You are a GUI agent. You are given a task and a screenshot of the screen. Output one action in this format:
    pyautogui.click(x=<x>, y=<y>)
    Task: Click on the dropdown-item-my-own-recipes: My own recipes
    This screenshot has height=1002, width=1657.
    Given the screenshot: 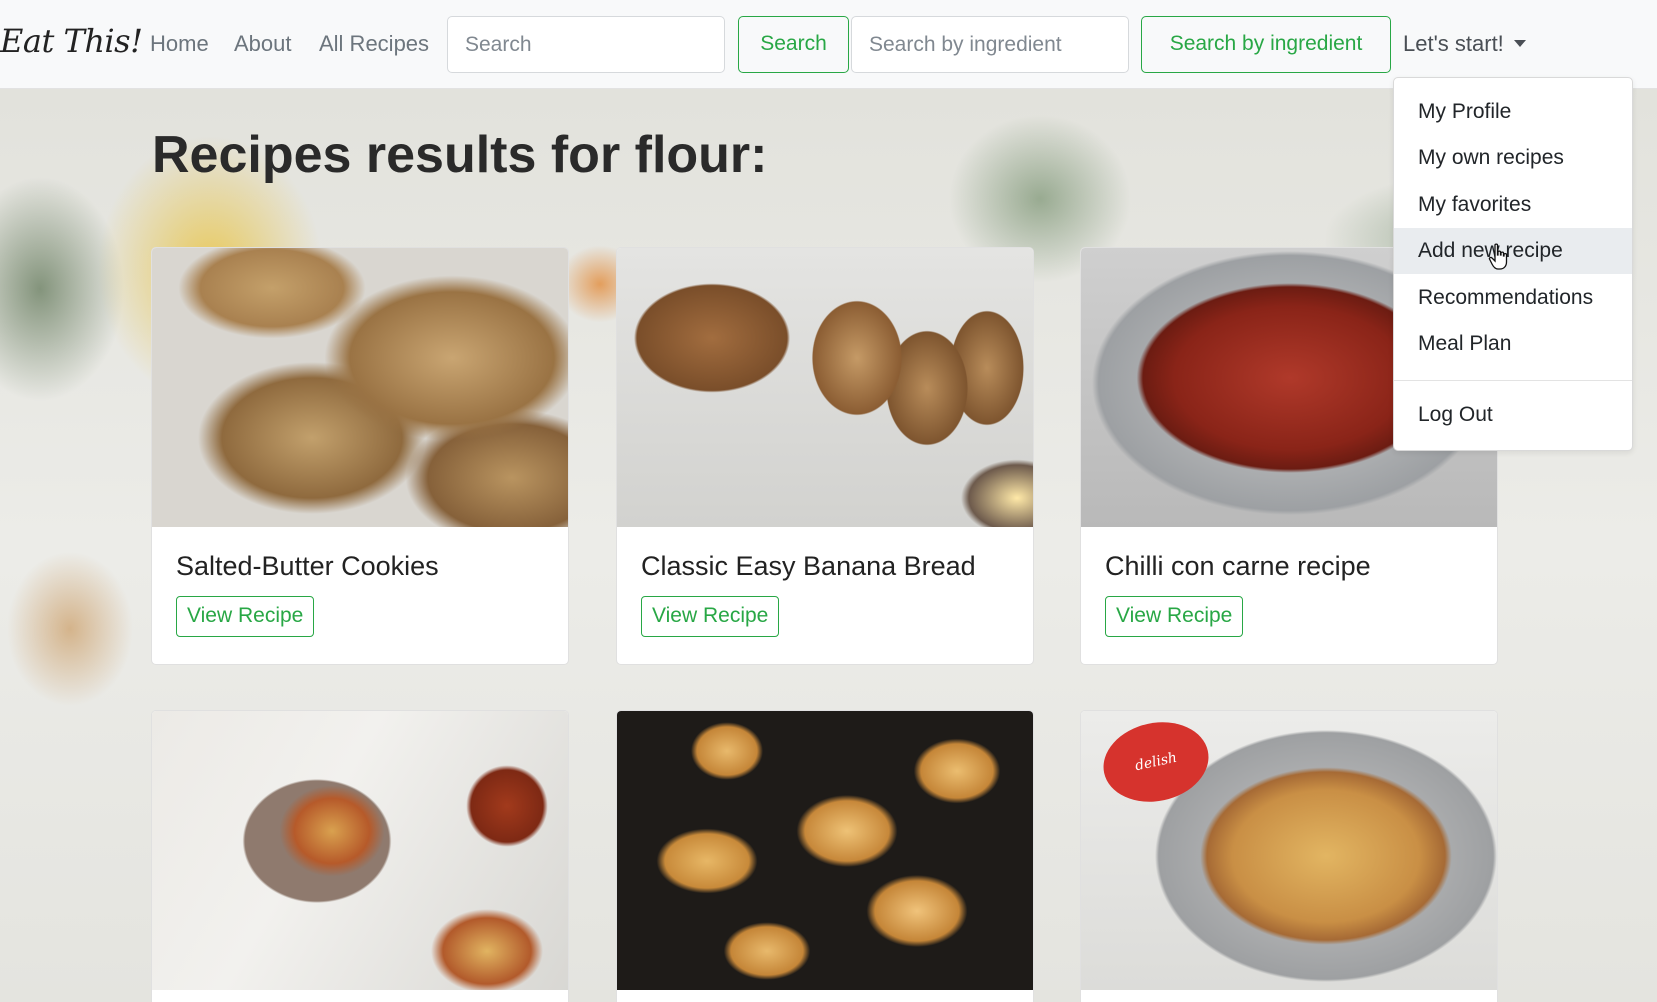 What is the action you would take?
    pyautogui.click(x=1513, y=158)
    